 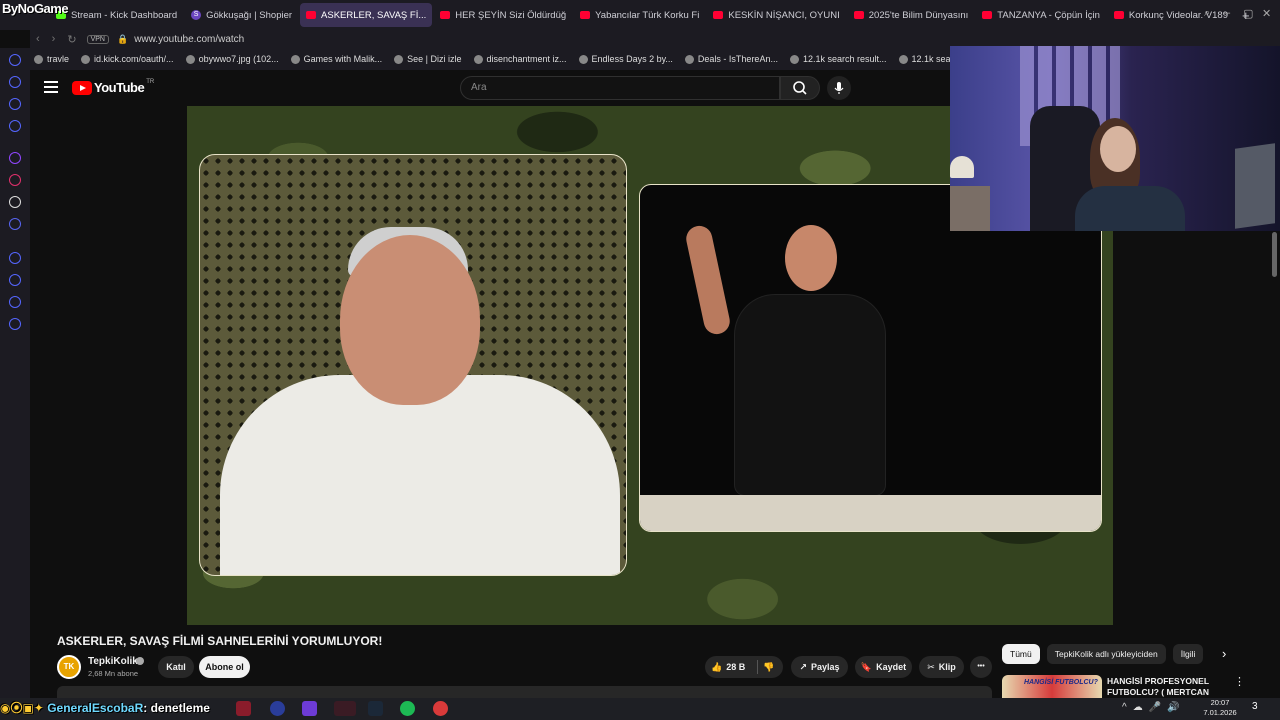 I want to click on video-letterbox-left, so click(x=108, y=365).